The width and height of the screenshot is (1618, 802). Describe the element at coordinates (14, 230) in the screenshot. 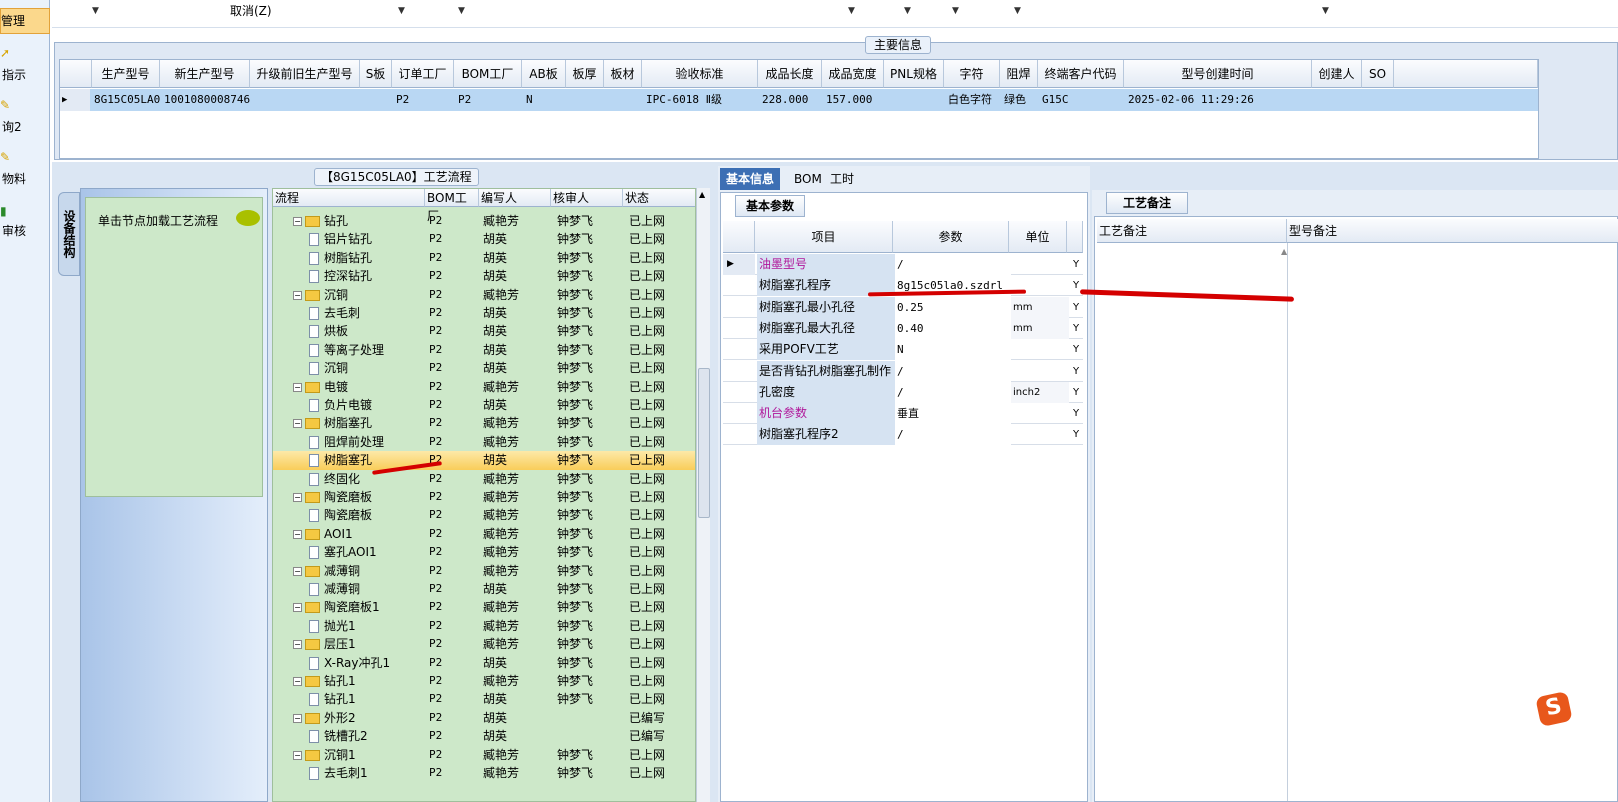

I see `left-nav-item: 审核` at that location.